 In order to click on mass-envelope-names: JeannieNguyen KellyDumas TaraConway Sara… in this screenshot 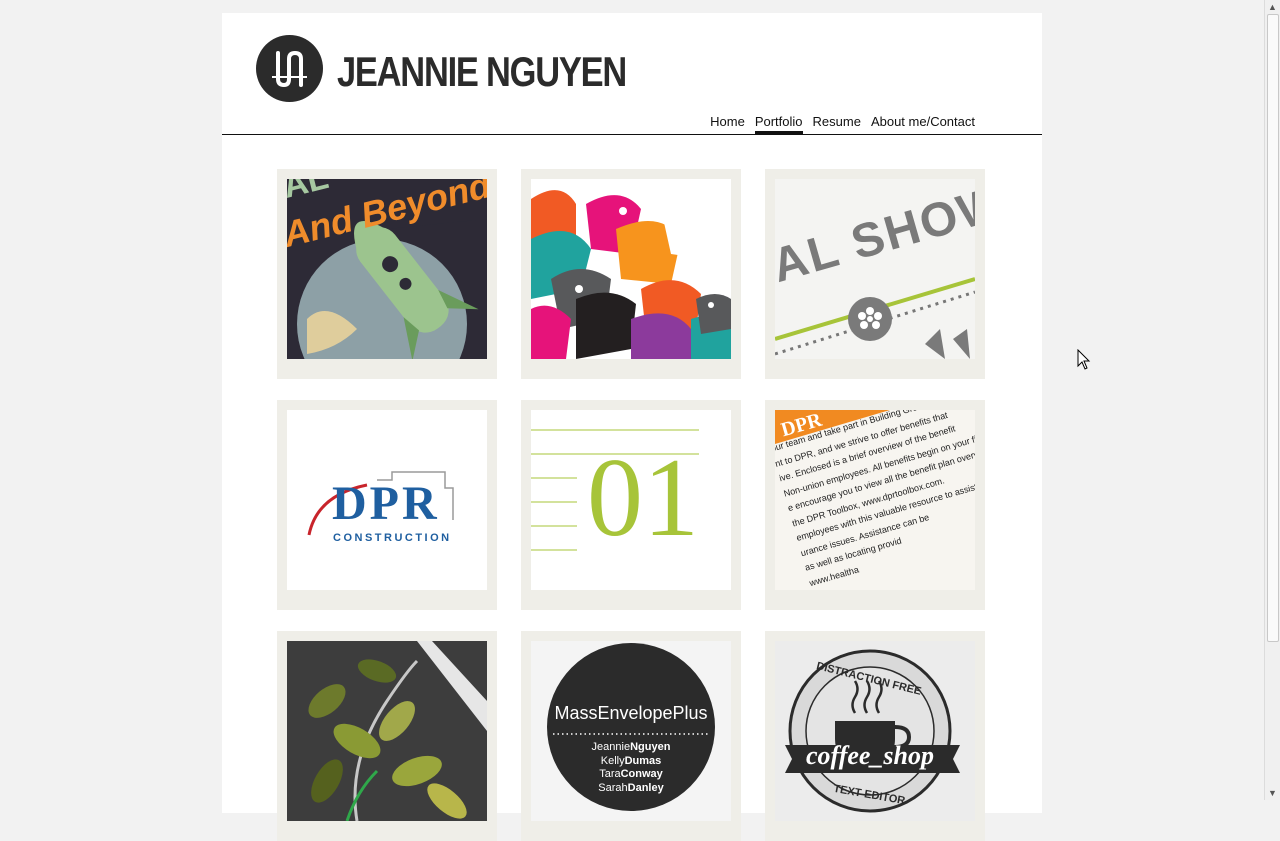, I will do `click(631, 768)`.